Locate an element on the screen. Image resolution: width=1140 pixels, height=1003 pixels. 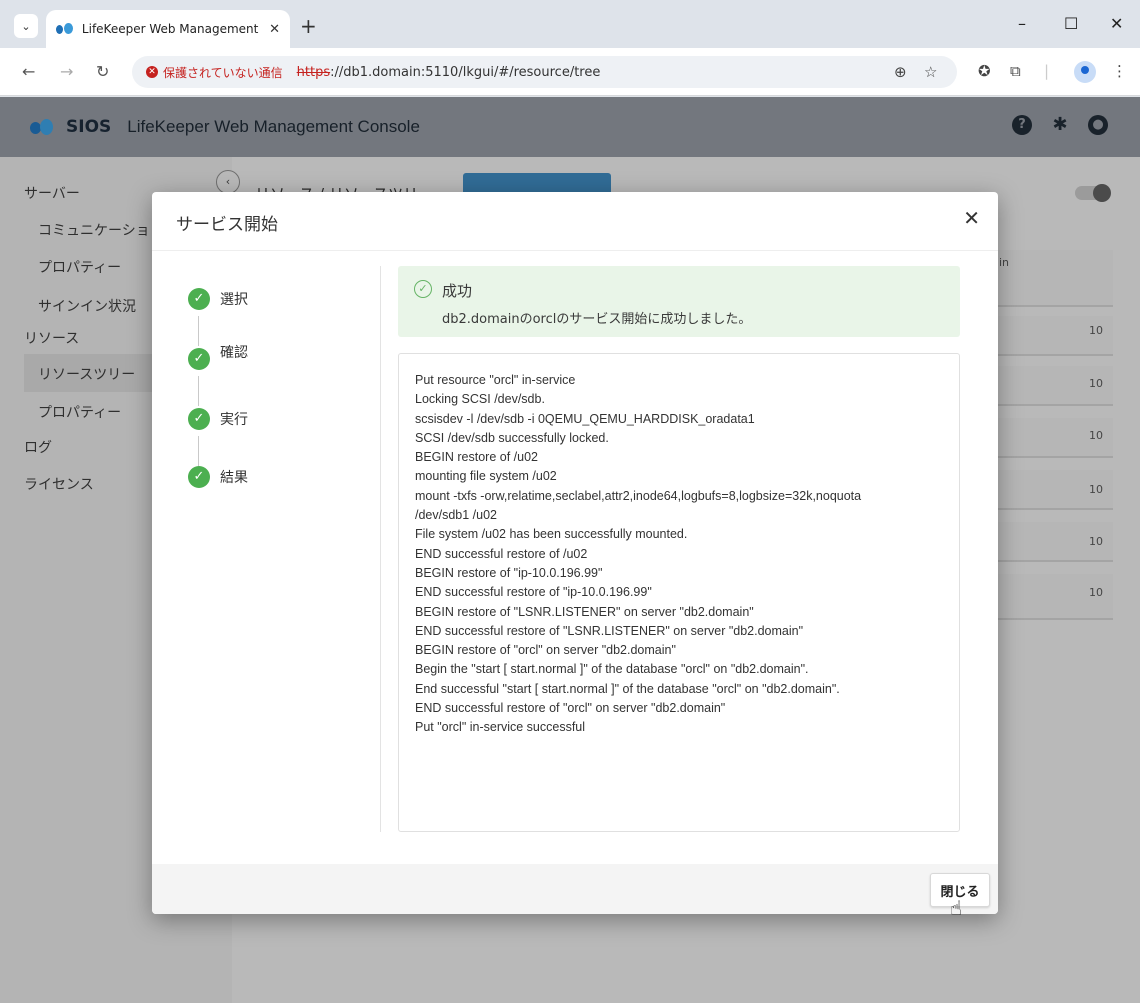
window-minimize-button: – is located at coordinates (1022, 23).